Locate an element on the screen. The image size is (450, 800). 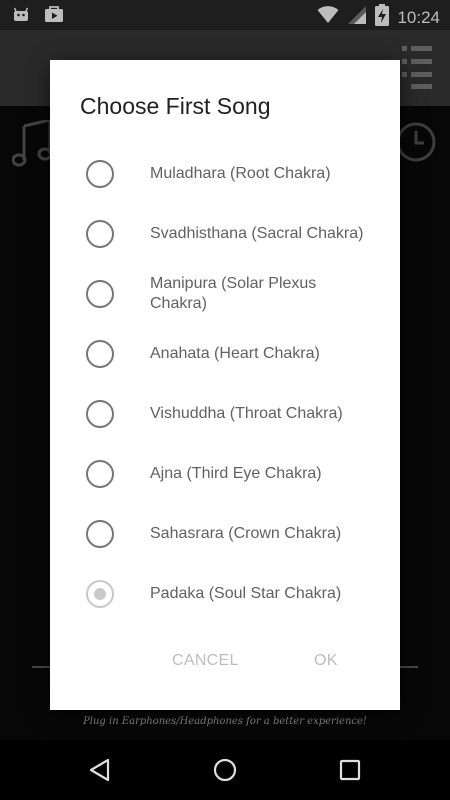
option-muladhara: Muladhara (Root Chakra) is located at coordinates (225, 174).